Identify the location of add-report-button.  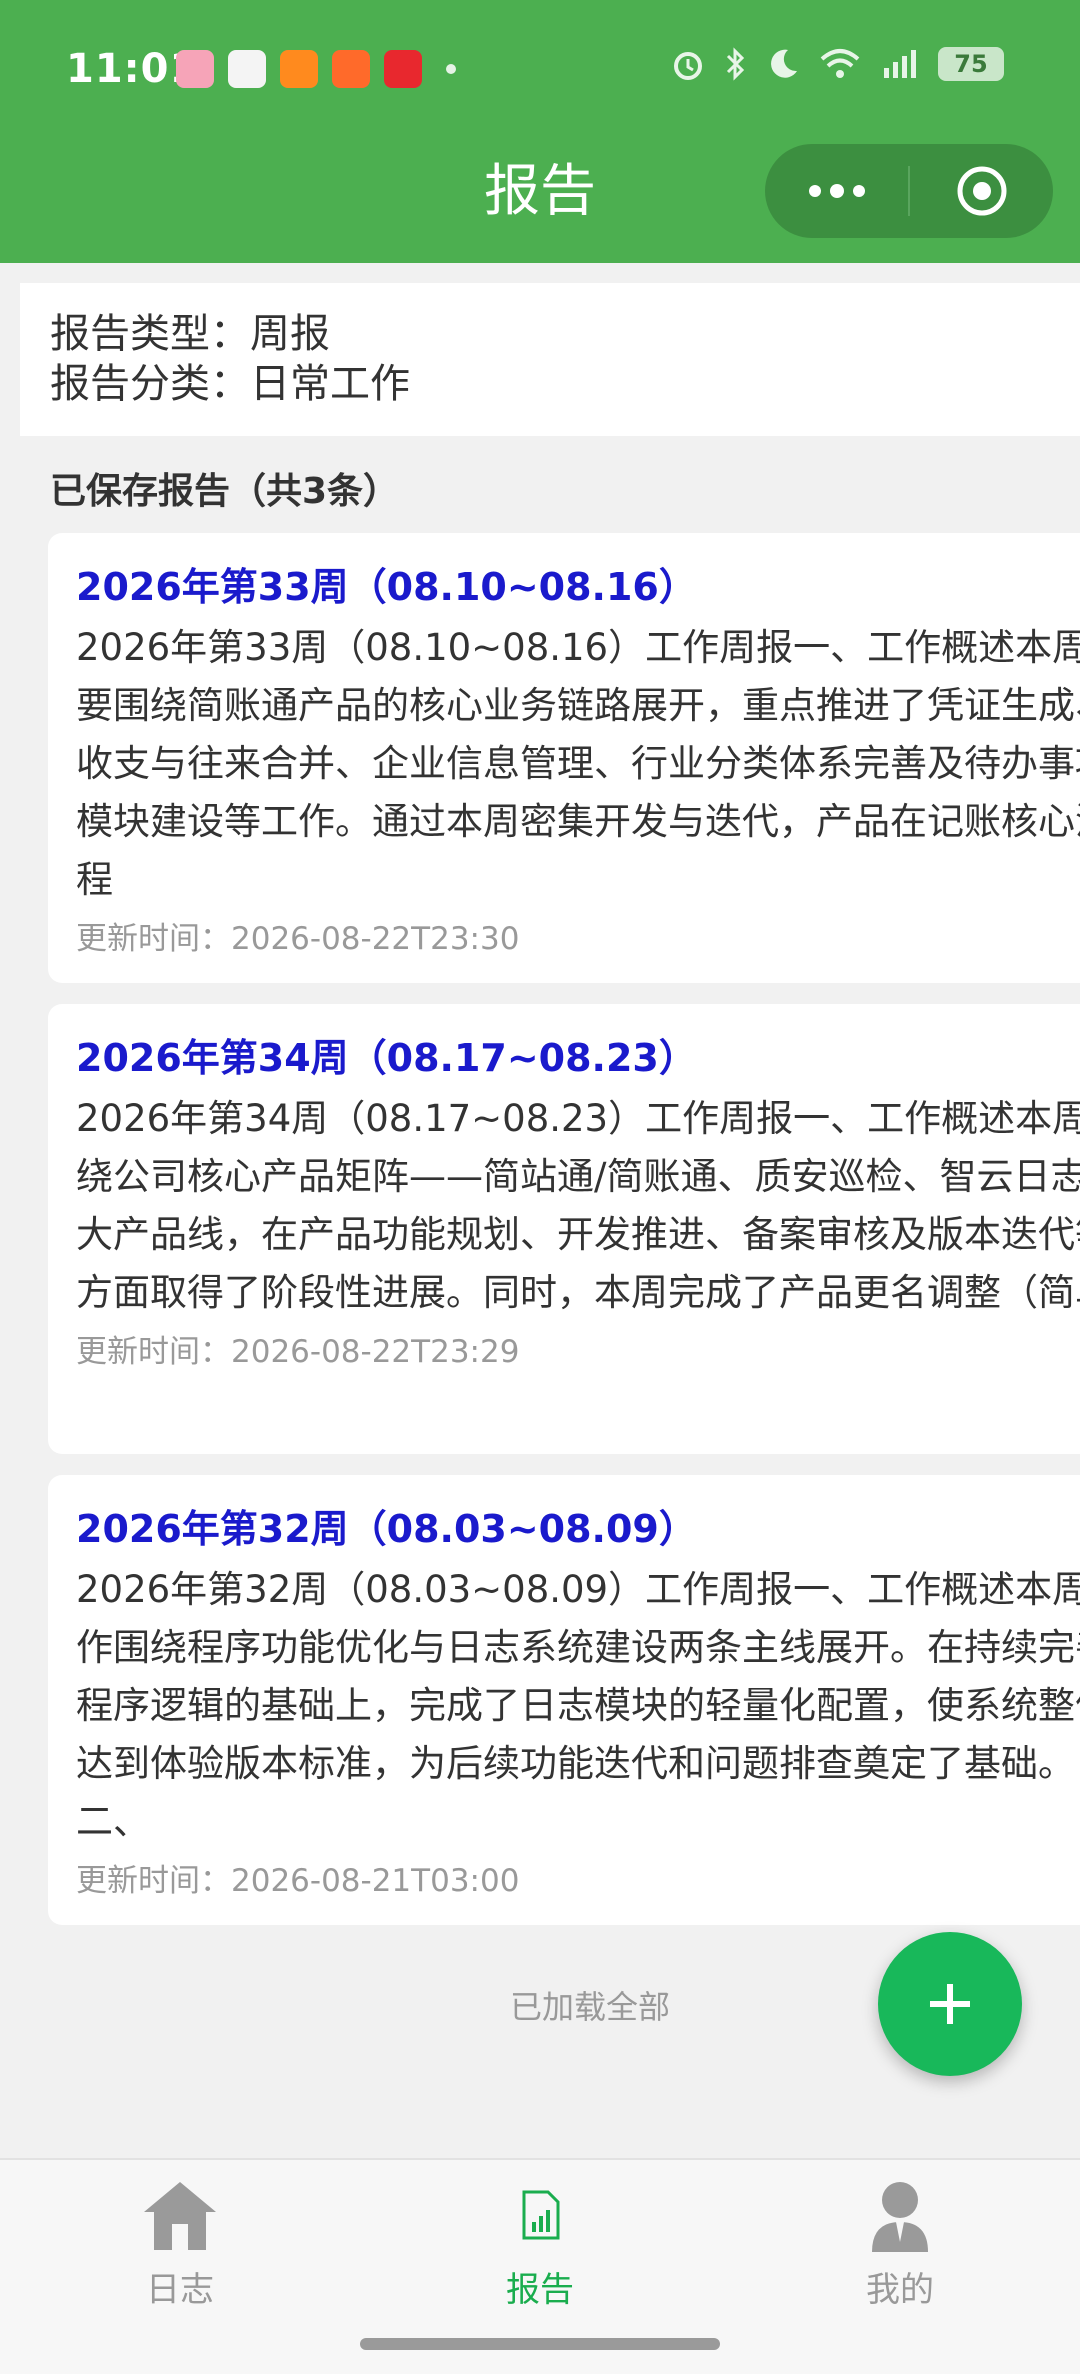
(950, 2004).